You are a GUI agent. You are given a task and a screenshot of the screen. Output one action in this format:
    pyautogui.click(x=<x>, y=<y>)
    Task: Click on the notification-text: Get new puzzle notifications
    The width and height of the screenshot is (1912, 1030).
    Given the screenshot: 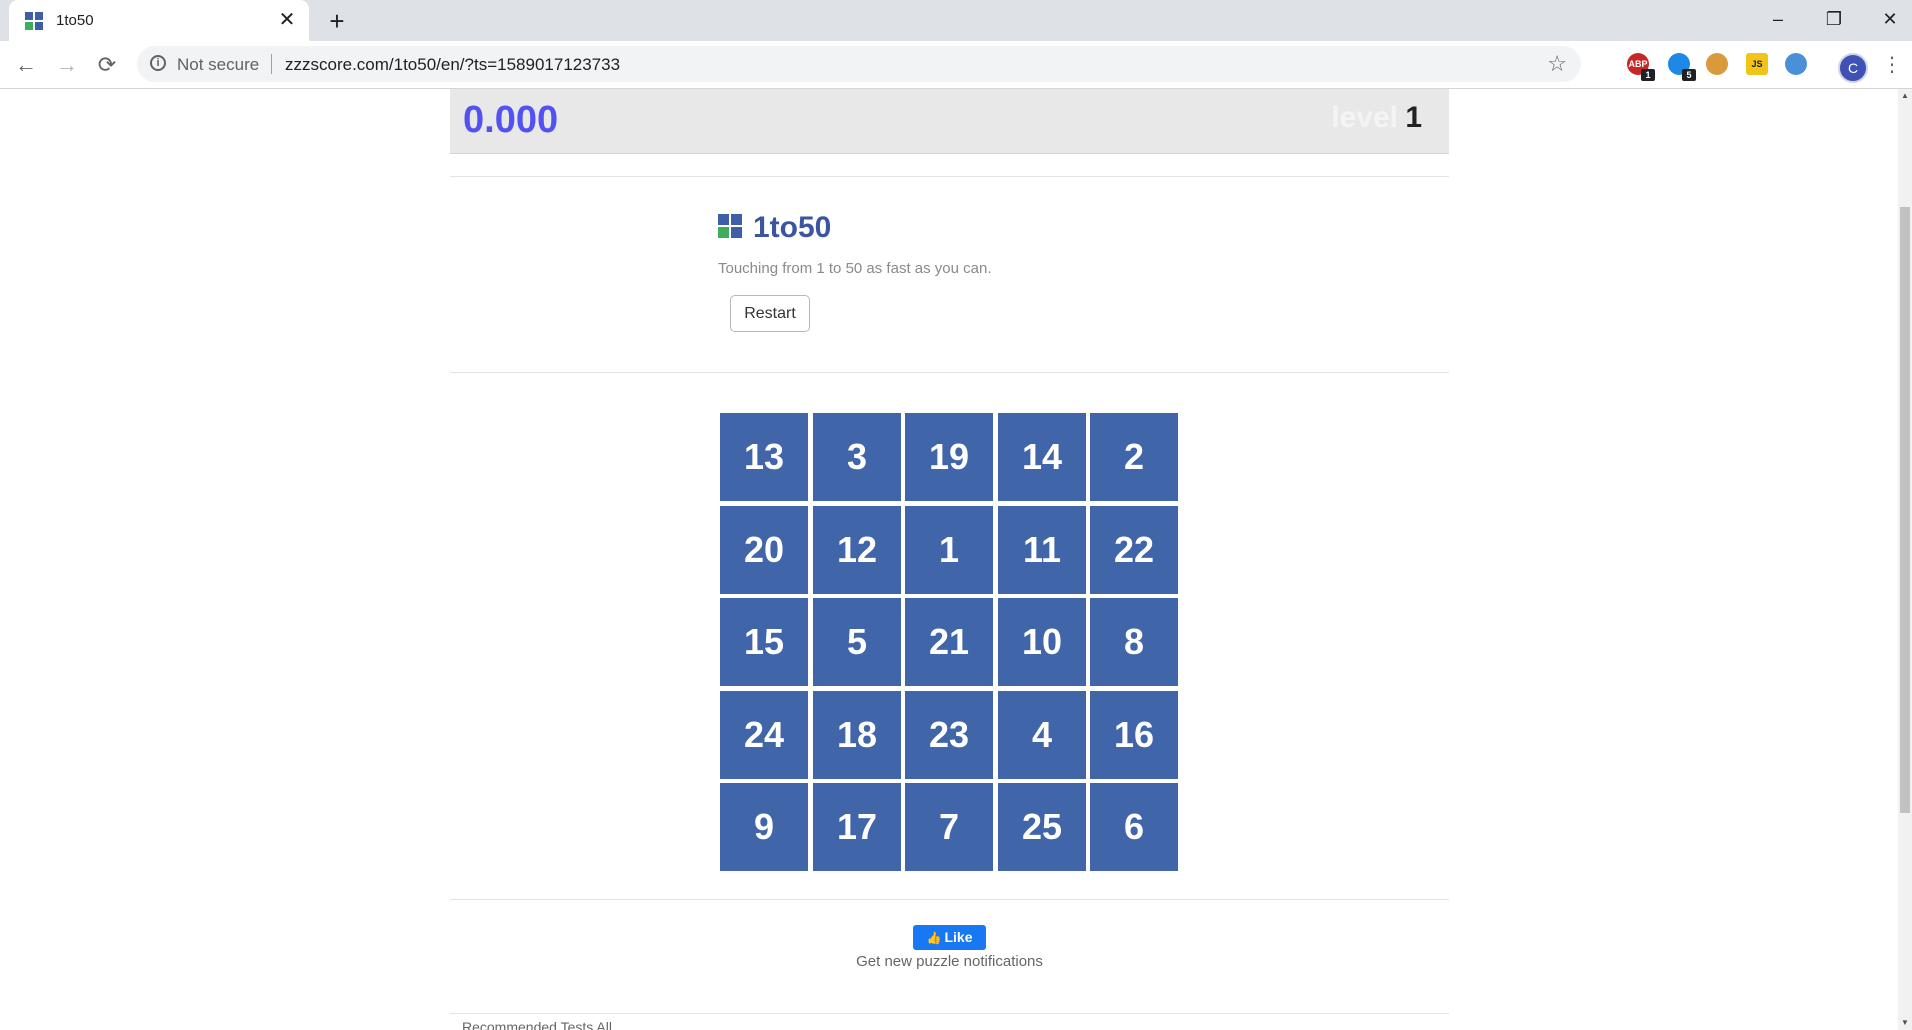 What is the action you would take?
    pyautogui.click(x=949, y=961)
    